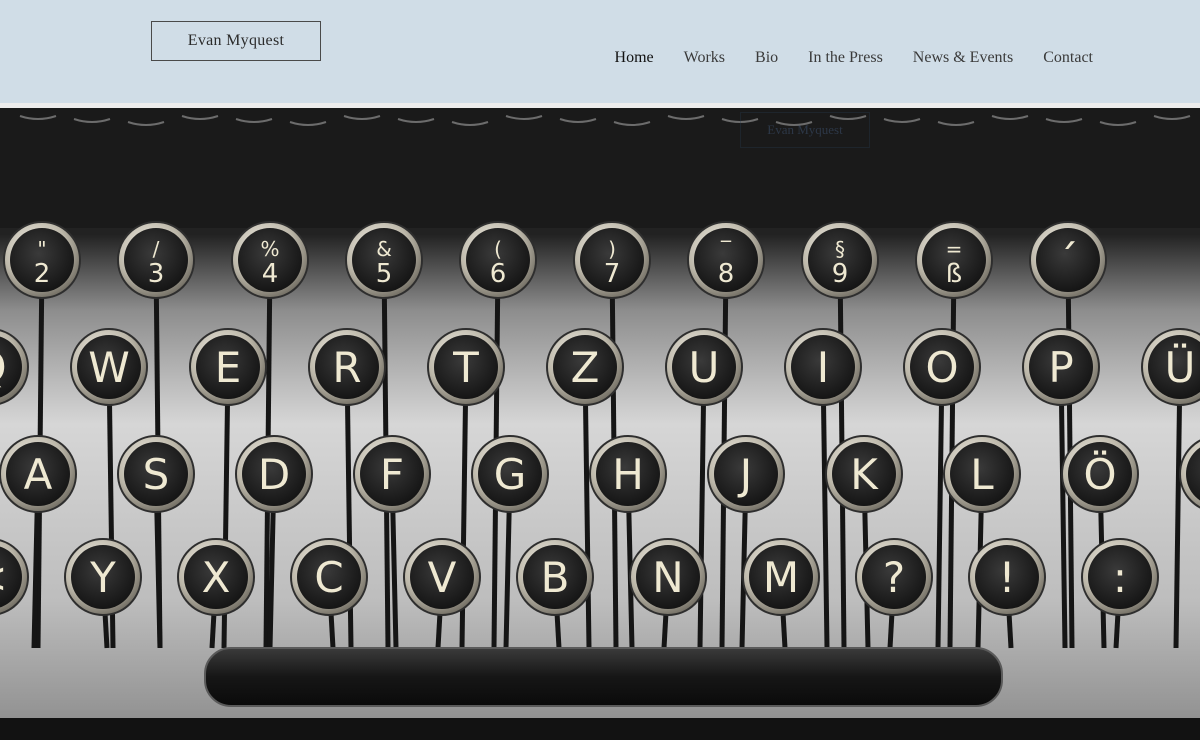  I want to click on typewriter-key: E, so click(228, 367).